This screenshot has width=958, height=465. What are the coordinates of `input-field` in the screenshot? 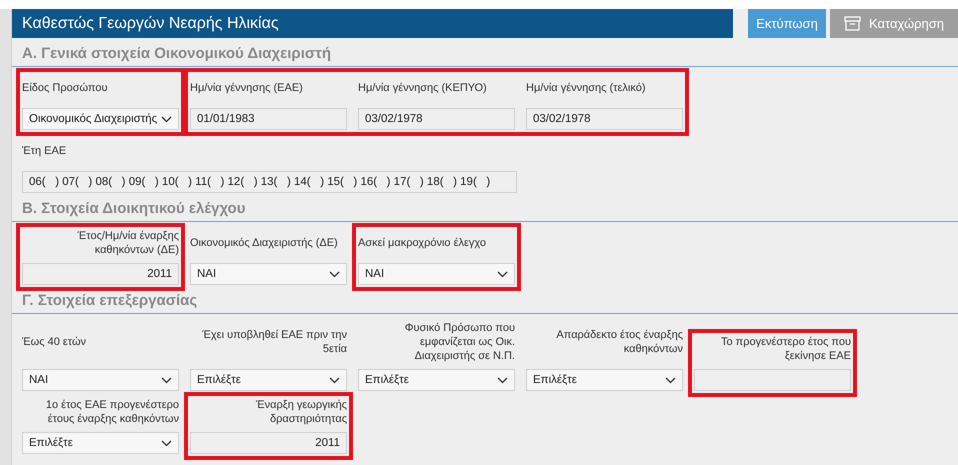 It's located at (772, 380).